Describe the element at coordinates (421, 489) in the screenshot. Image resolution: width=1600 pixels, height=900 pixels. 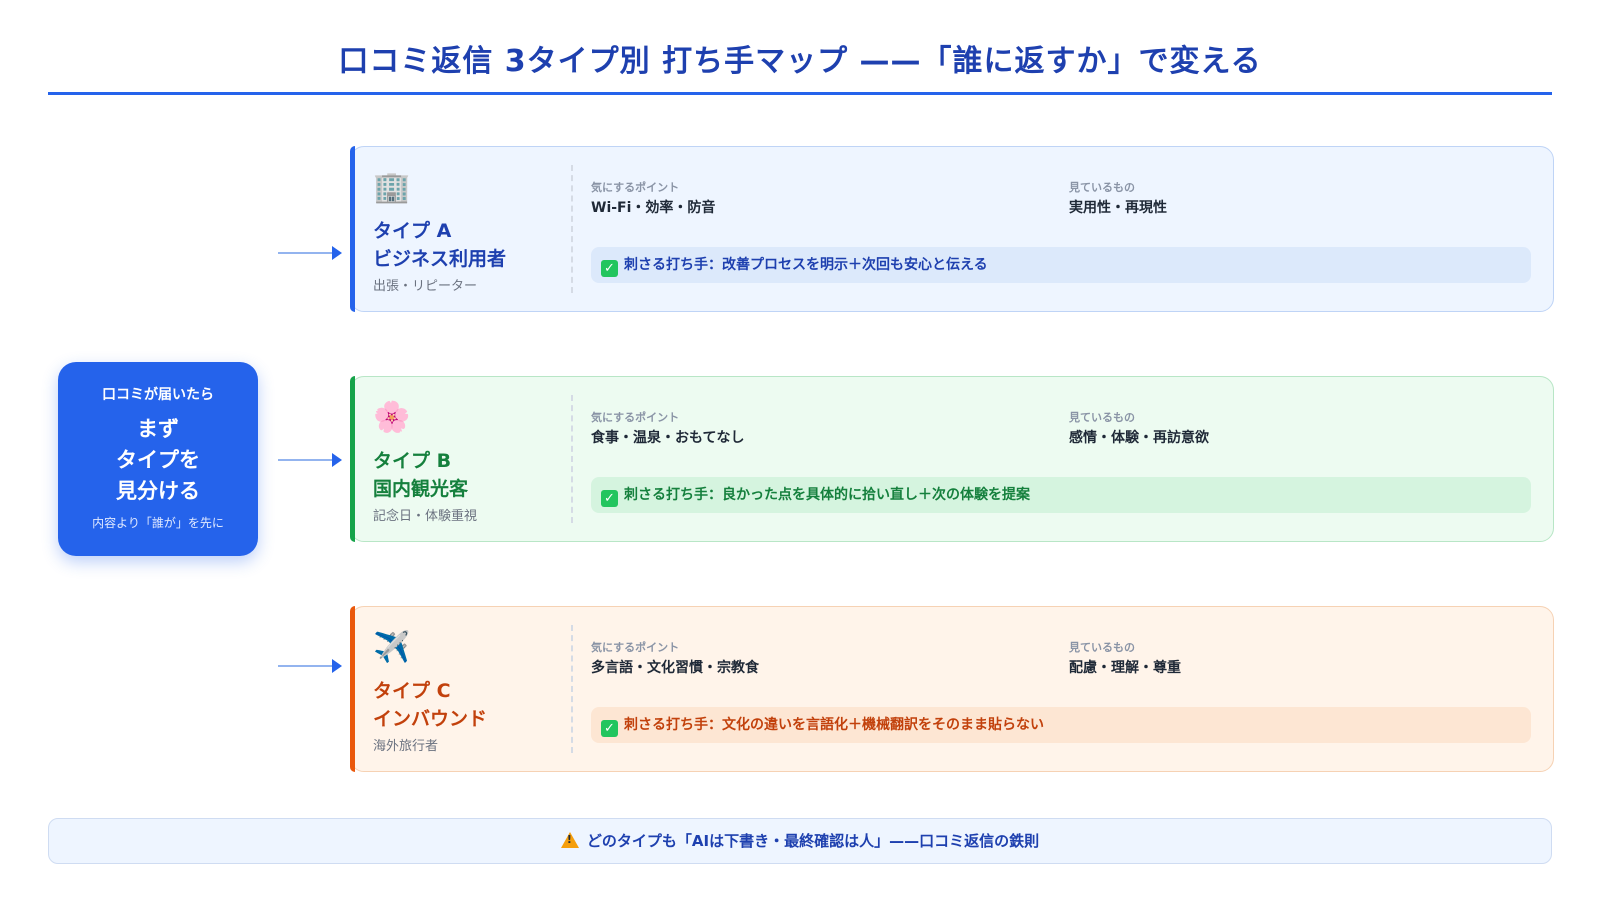
I see `type-audience: 国内観光客` at that location.